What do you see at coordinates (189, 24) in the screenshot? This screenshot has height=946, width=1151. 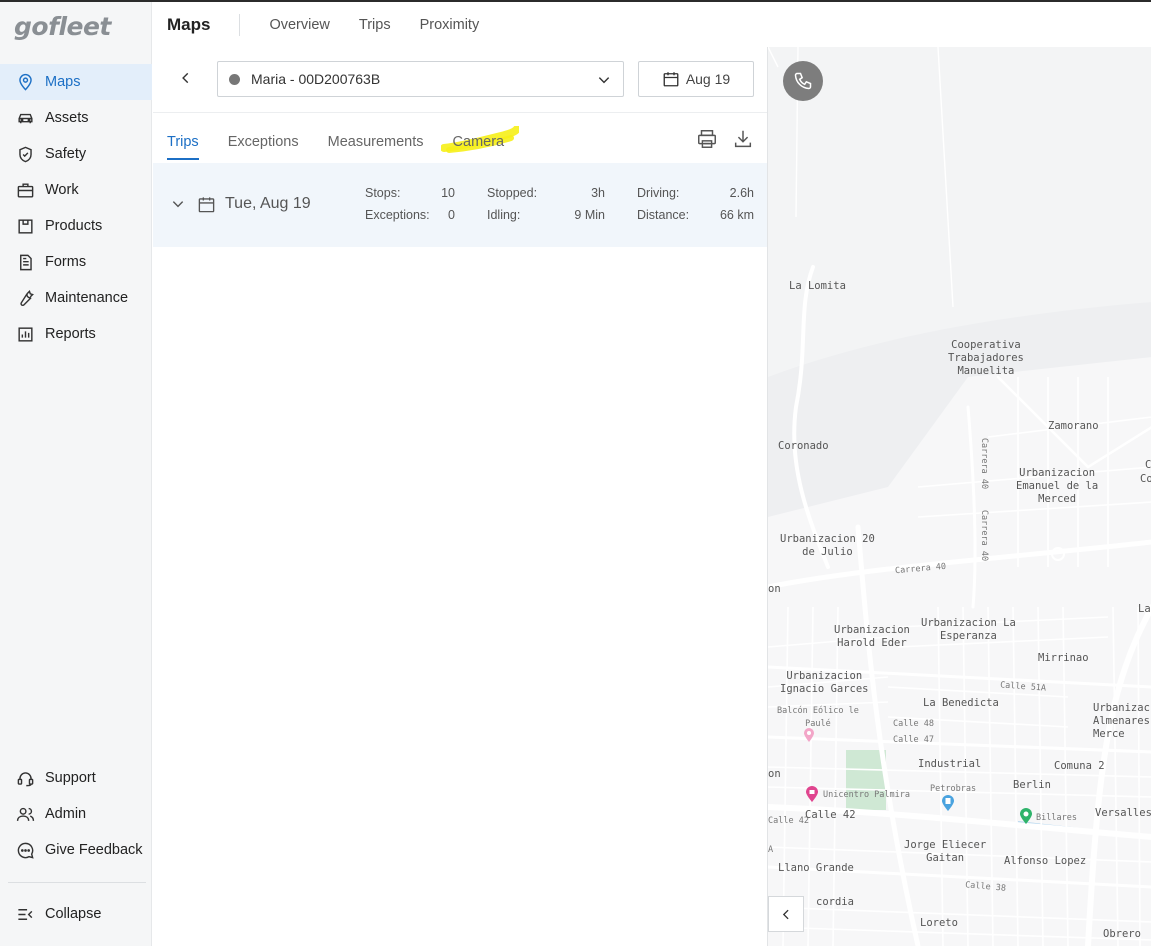 I see `page-title: Maps` at bounding box center [189, 24].